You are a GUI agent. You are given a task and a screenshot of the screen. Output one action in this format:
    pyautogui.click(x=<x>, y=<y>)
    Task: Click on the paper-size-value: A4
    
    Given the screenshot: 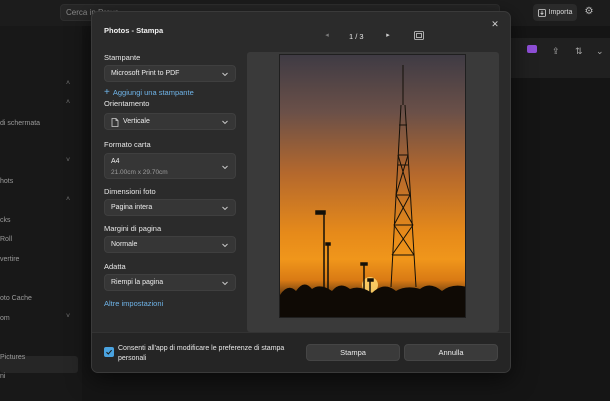 What is the action you would take?
    pyautogui.click(x=115, y=161)
    